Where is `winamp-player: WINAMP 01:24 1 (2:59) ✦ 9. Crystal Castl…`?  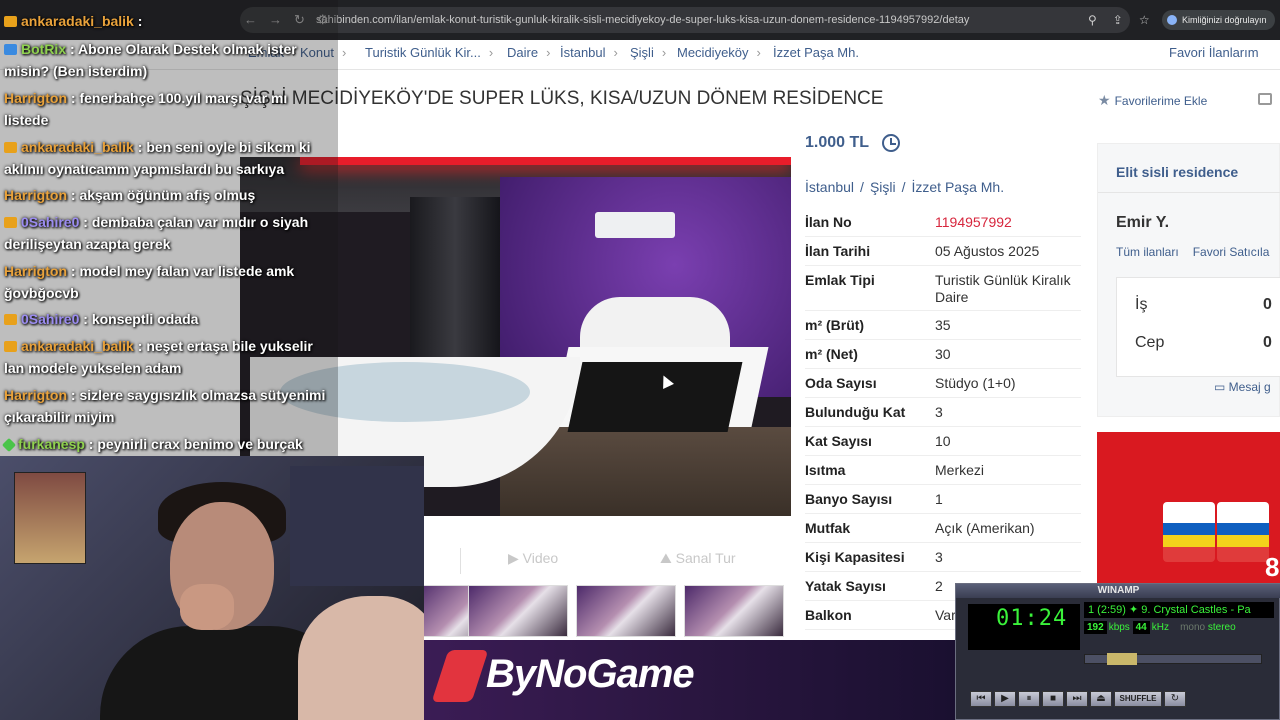
winamp-player: WINAMP 01:24 1 (2:59) ✦ 9. Crystal Castl… is located at coordinates (1117, 651).